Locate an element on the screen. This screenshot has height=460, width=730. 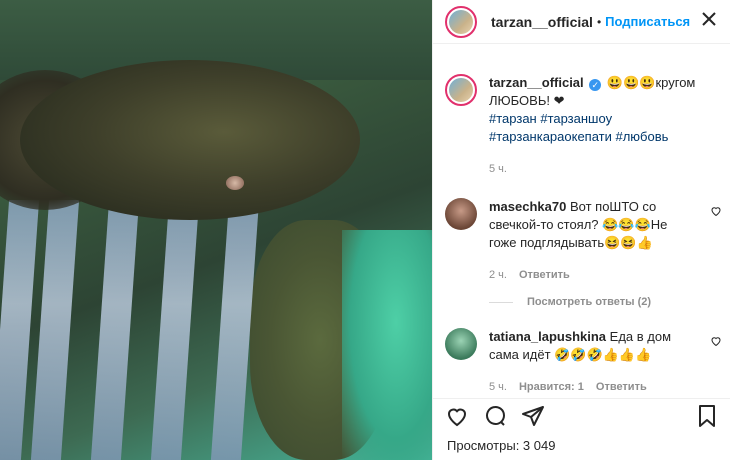
media-green-water is located at coordinates (387, 345).